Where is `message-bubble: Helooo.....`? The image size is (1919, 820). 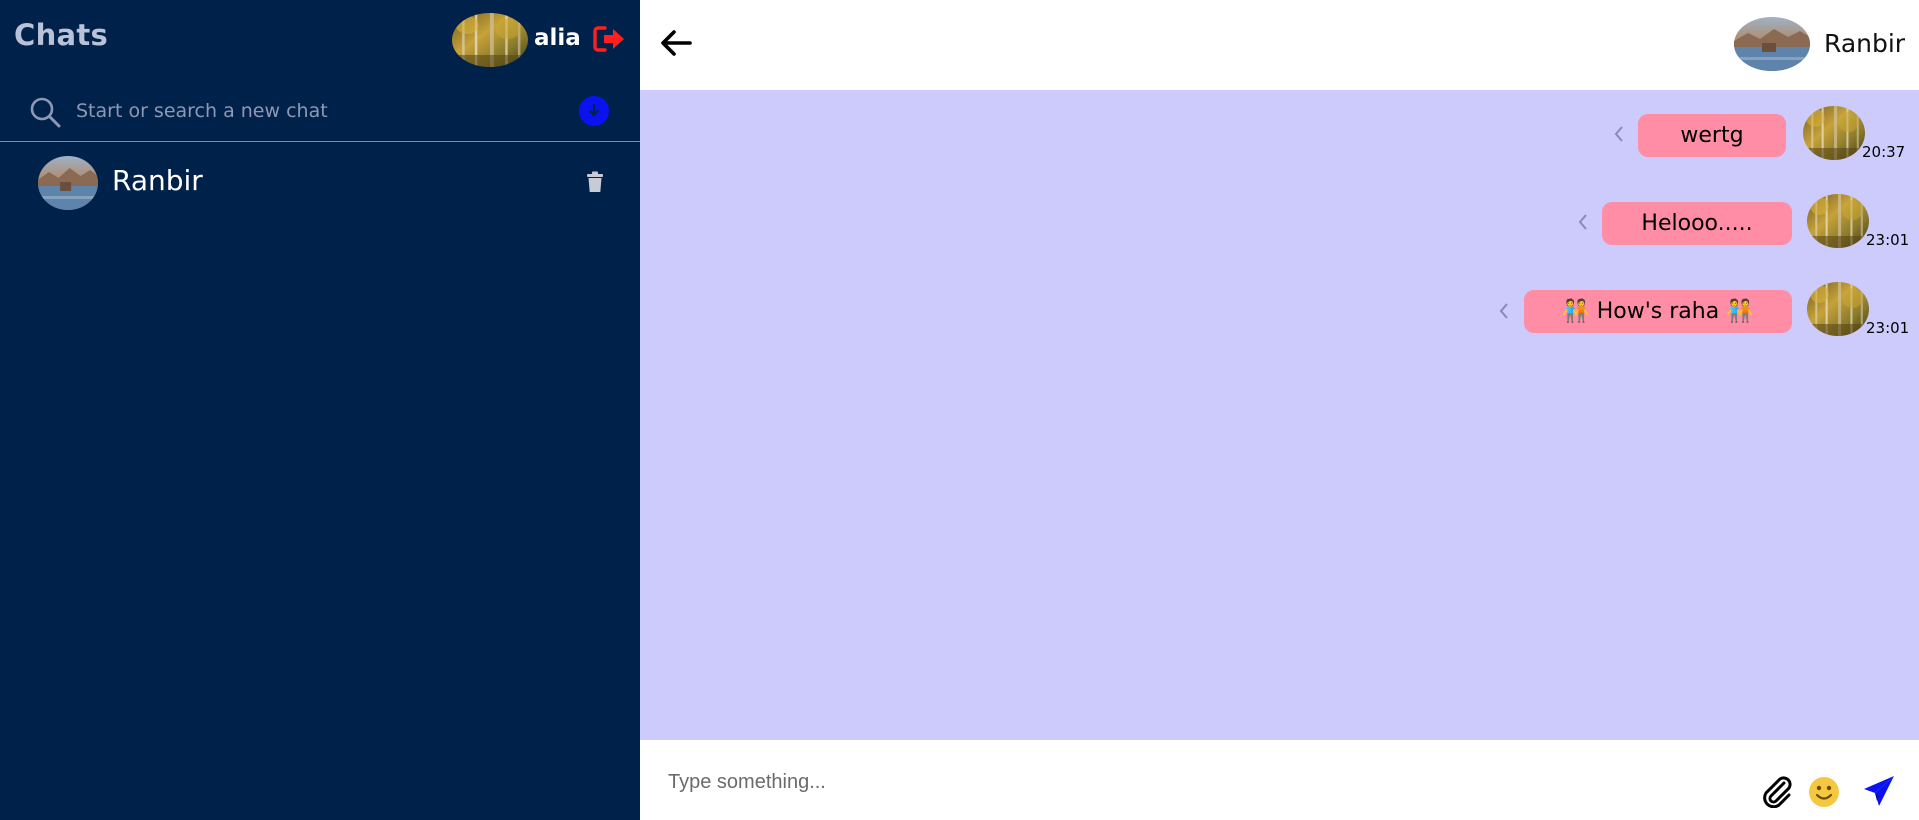 message-bubble: Helooo..... is located at coordinates (1697, 223).